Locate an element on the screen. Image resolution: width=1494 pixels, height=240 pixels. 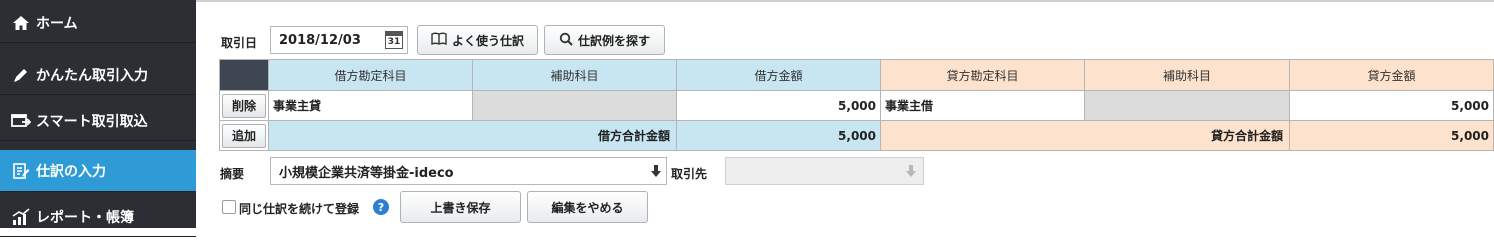
sidebar-item-label: ホーム is located at coordinates (57, 23).